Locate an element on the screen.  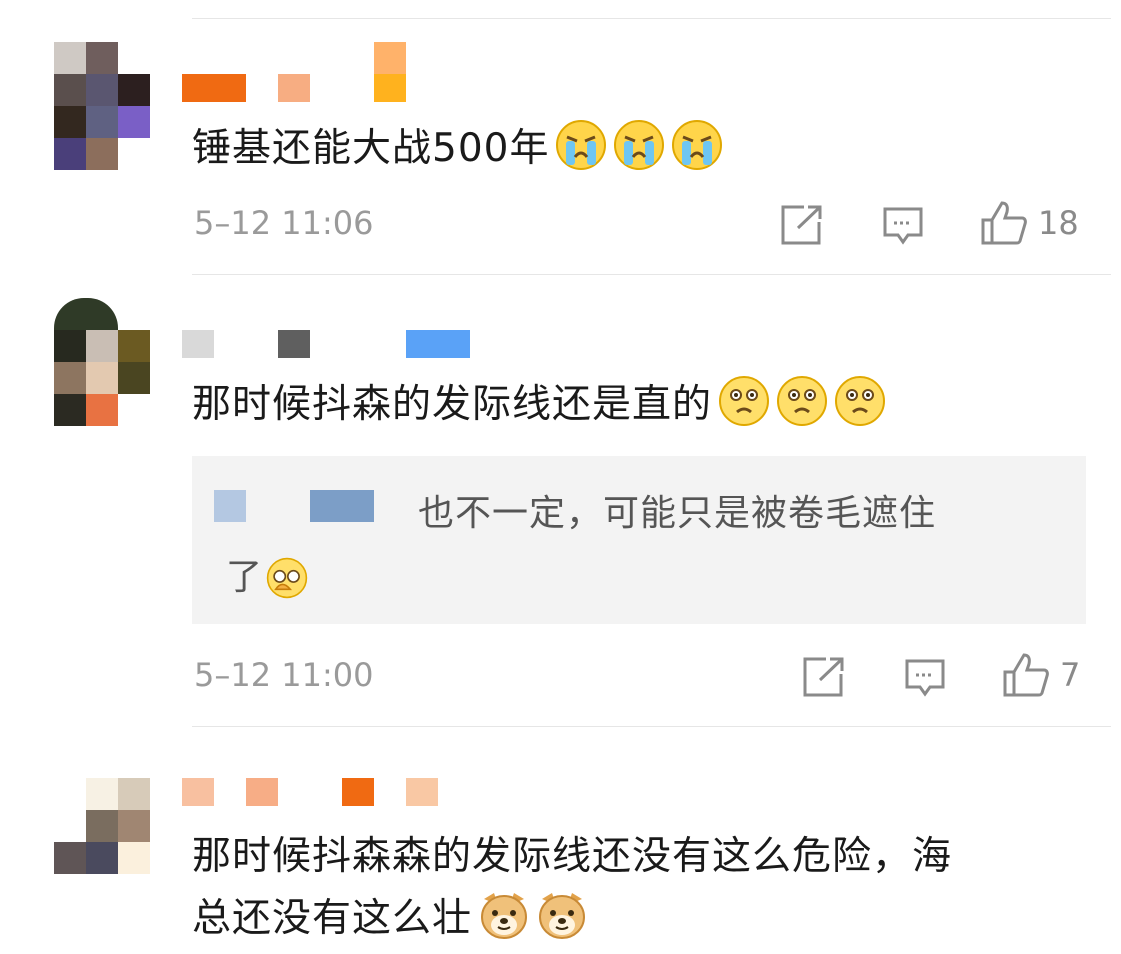
like-count: 18 is located at coordinates (1058, 223).